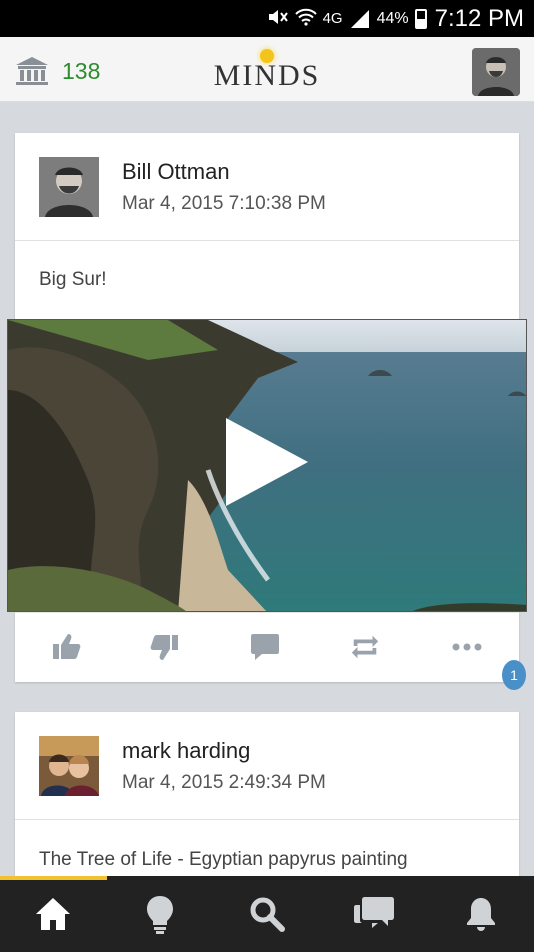 This screenshot has height=952, width=534. I want to click on post-actions, so click(267, 647).